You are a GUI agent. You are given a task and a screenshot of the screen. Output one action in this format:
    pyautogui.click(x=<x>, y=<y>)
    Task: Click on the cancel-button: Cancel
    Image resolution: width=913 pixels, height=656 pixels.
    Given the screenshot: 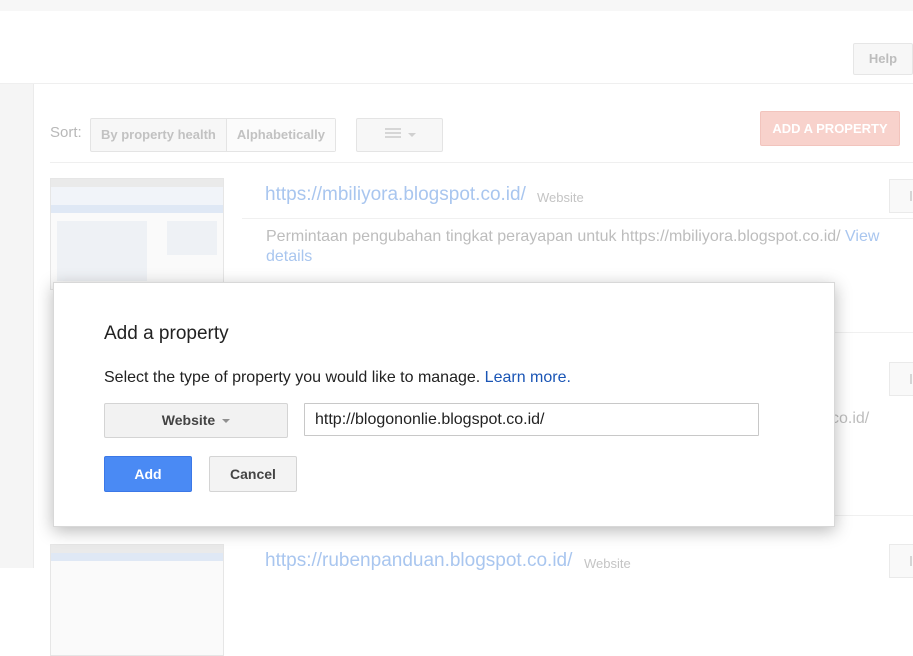 What is the action you would take?
    pyautogui.click(x=253, y=474)
    